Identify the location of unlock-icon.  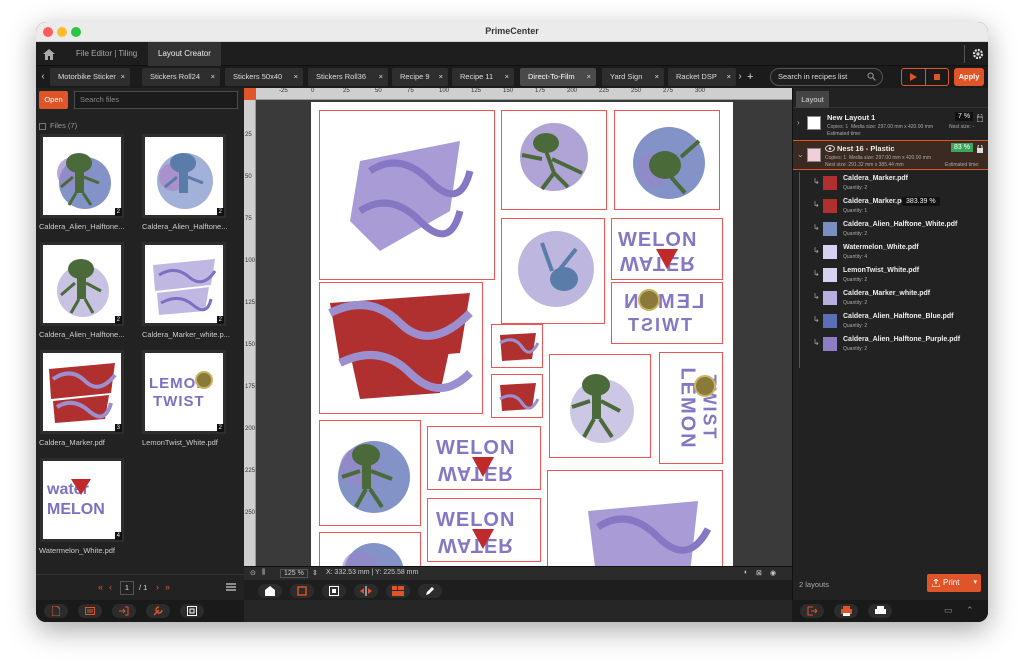
(980, 118).